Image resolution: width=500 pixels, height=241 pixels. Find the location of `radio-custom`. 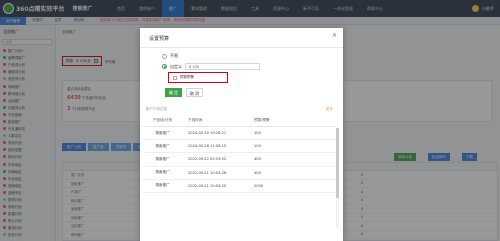

radio-custom is located at coordinates (164, 66).